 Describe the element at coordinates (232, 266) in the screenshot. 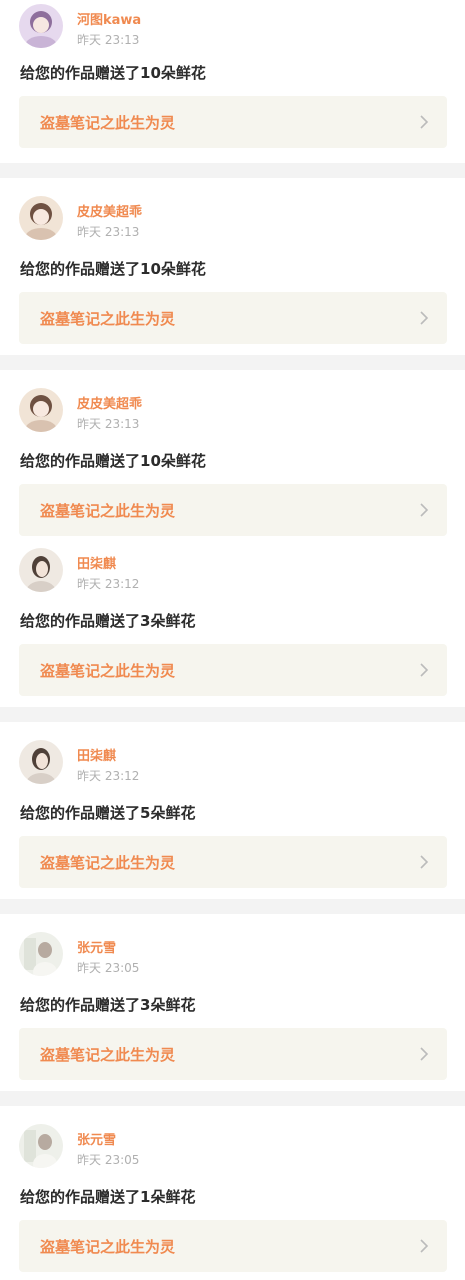

I see `gift-notification-card: 皮皮美超乖 昨天 23:13 给您的作品赠送了10朵鲜花 盗墓笔记之此生为灵` at that location.